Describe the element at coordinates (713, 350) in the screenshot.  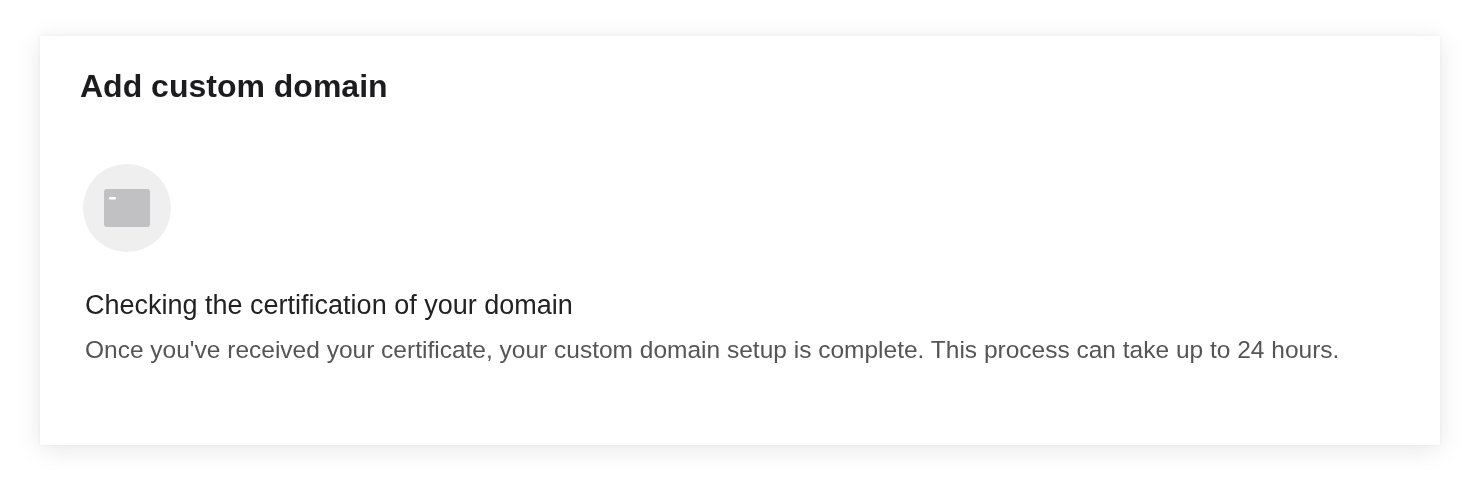
I see `status-description: Once you've received your certificate, your custom domain setup is complete. This process can take up to 24 hours.` at that location.